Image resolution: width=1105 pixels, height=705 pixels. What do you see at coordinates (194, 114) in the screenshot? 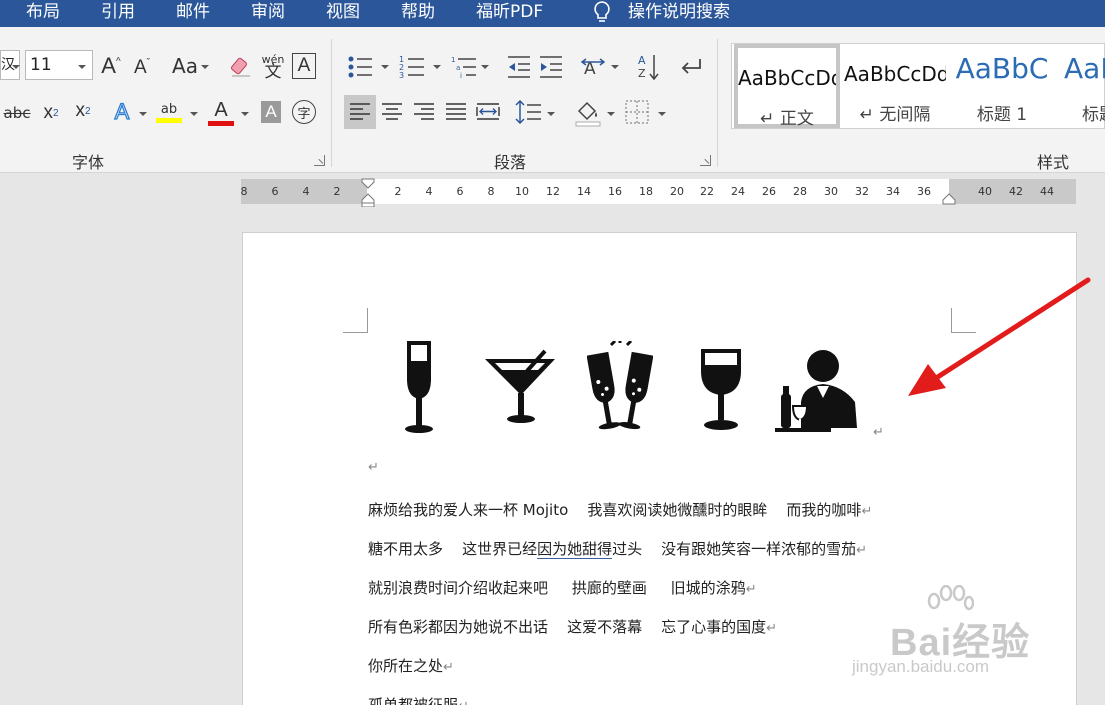
I see `highlight-dropdown-icon` at bounding box center [194, 114].